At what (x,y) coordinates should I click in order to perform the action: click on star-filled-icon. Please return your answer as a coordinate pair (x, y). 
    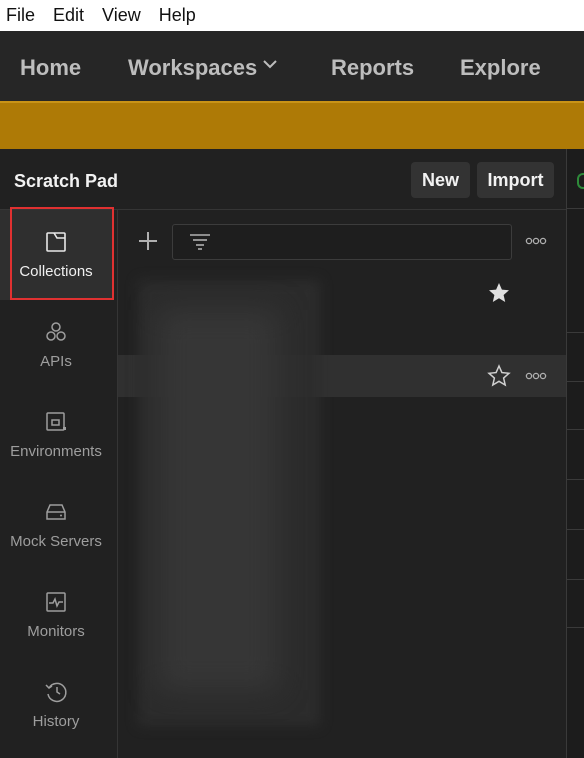
    Looking at the image, I should click on (499, 293).